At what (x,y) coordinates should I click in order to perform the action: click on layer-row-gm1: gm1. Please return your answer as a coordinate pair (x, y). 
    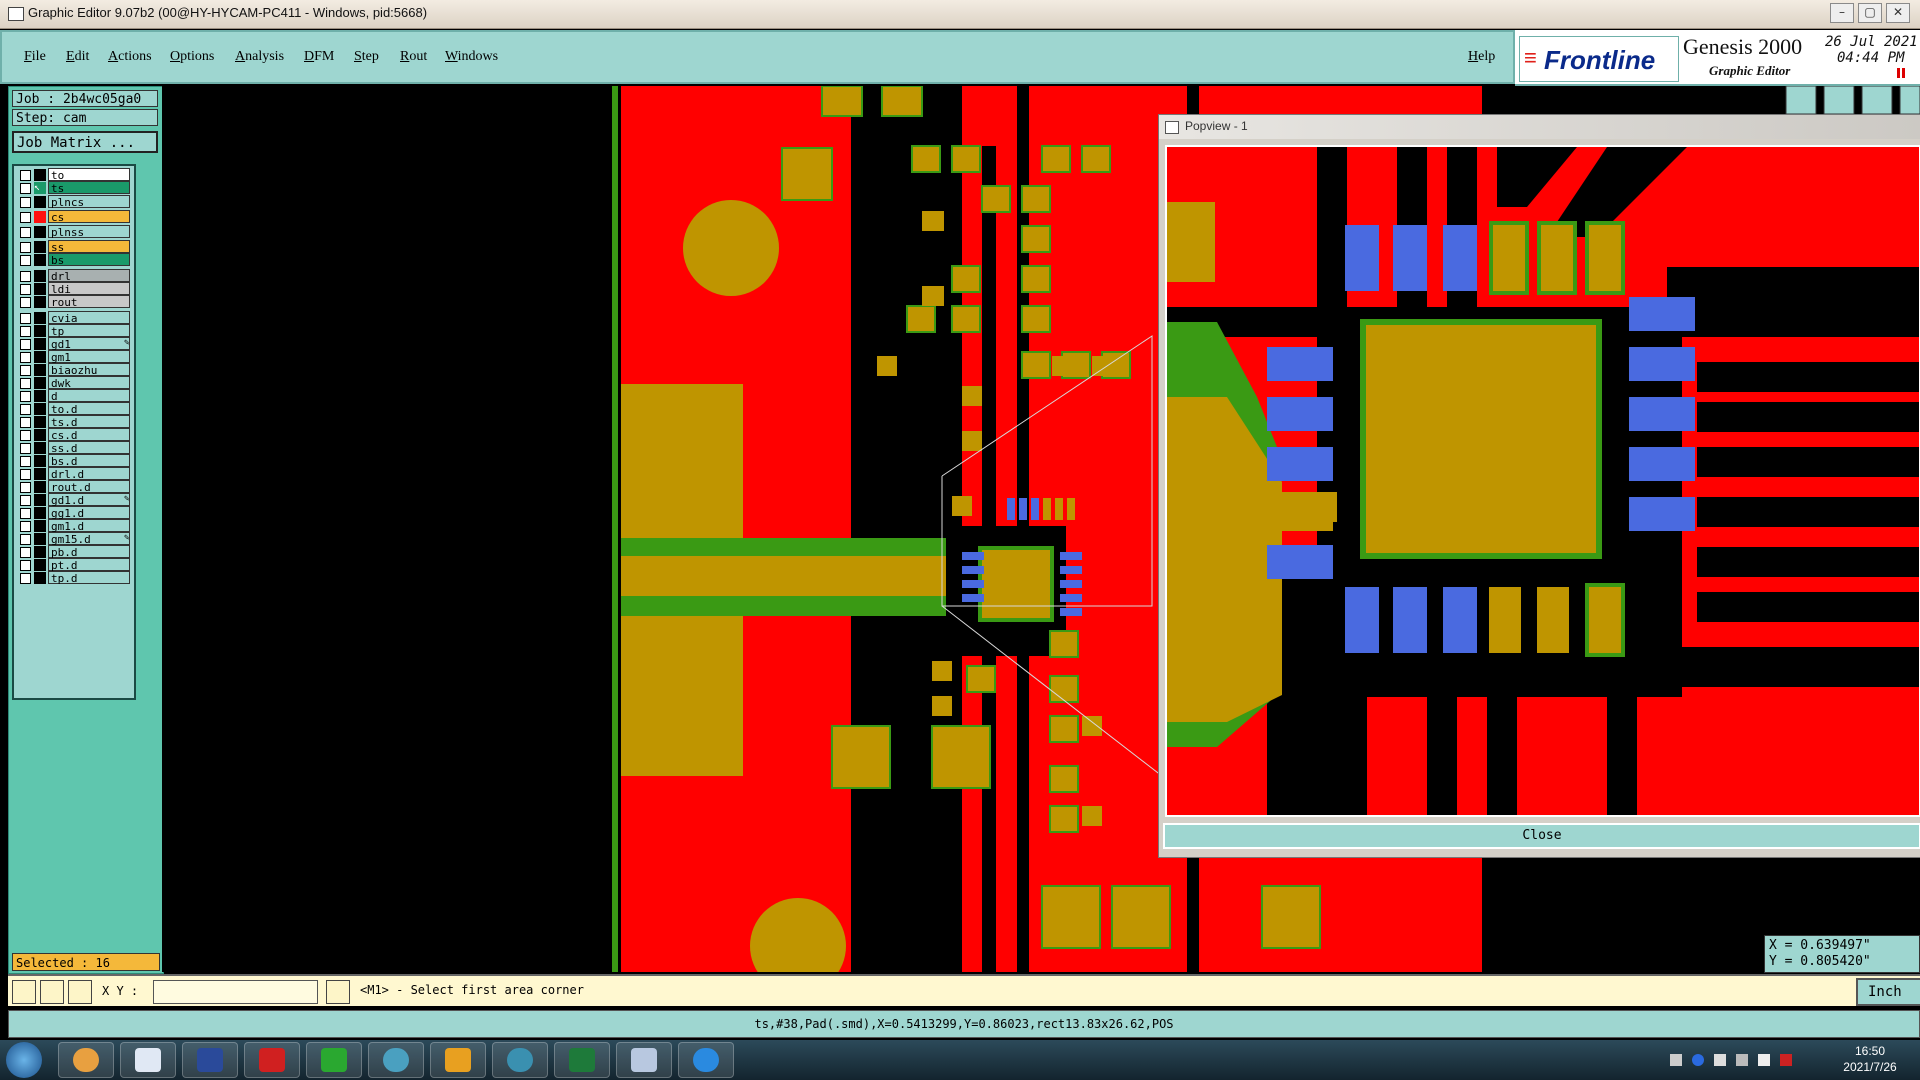
    Looking at the image, I should click on (75, 357).